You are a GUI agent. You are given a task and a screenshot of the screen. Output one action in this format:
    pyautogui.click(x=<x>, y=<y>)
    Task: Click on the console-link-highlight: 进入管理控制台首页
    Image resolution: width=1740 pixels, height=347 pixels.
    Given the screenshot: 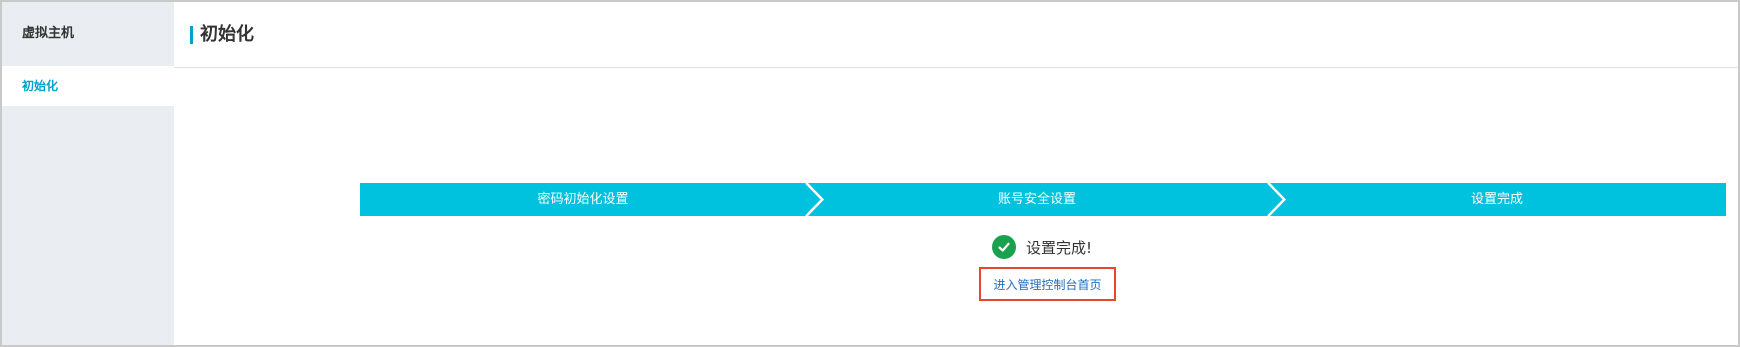 What is the action you would take?
    pyautogui.click(x=1047, y=284)
    